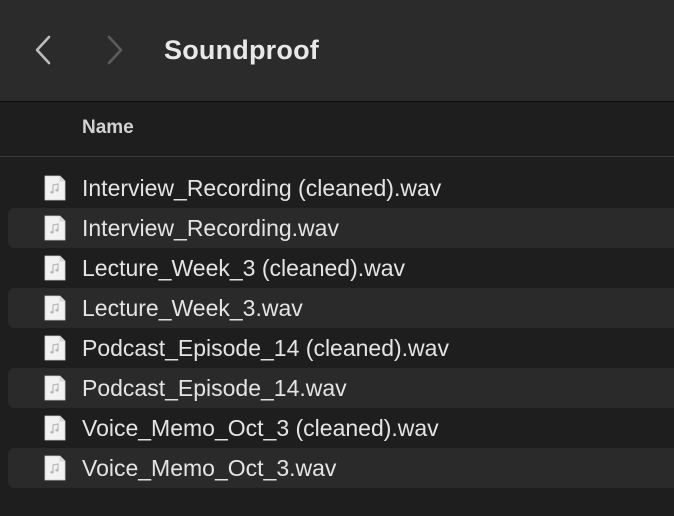 This screenshot has height=516, width=674. What do you see at coordinates (192, 308) in the screenshot?
I see `file-name-label: Lecture_Week_3.wav` at bounding box center [192, 308].